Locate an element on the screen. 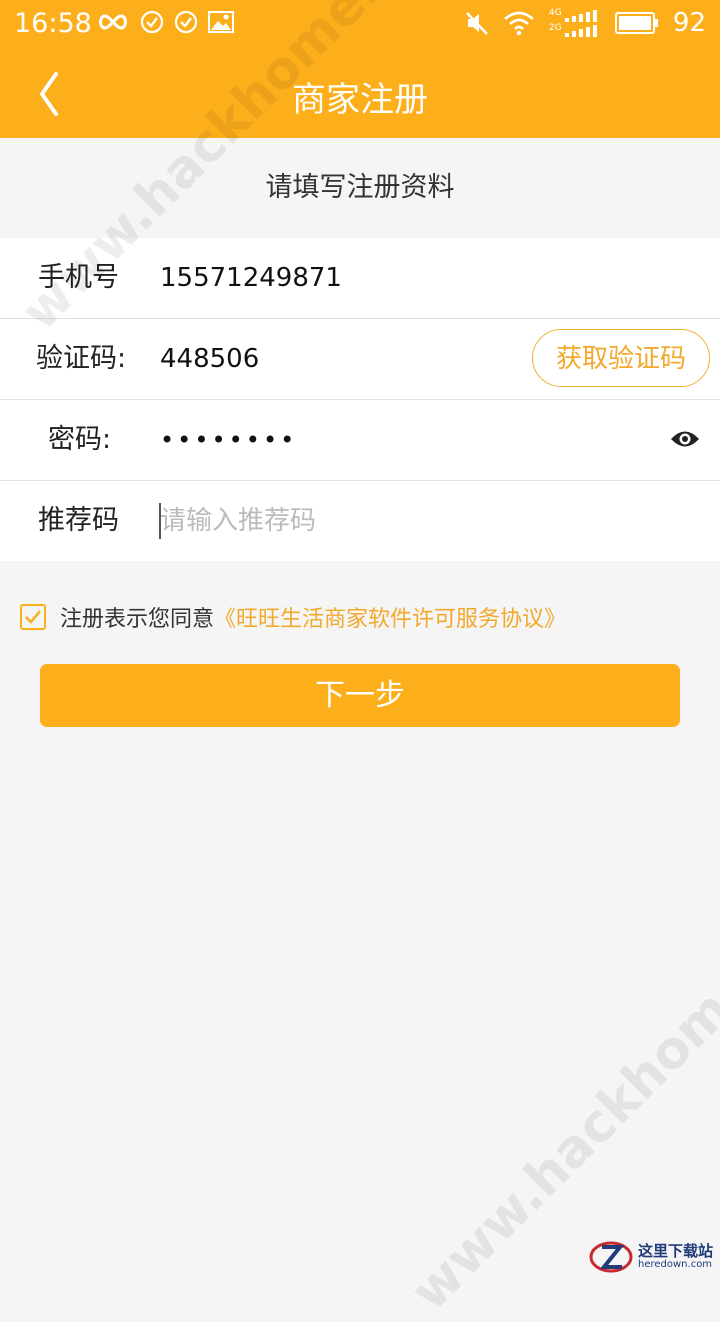 The width and height of the screenshot is (720, 1322). phone-input: 15571249871 is located at coordinates (251, 278).